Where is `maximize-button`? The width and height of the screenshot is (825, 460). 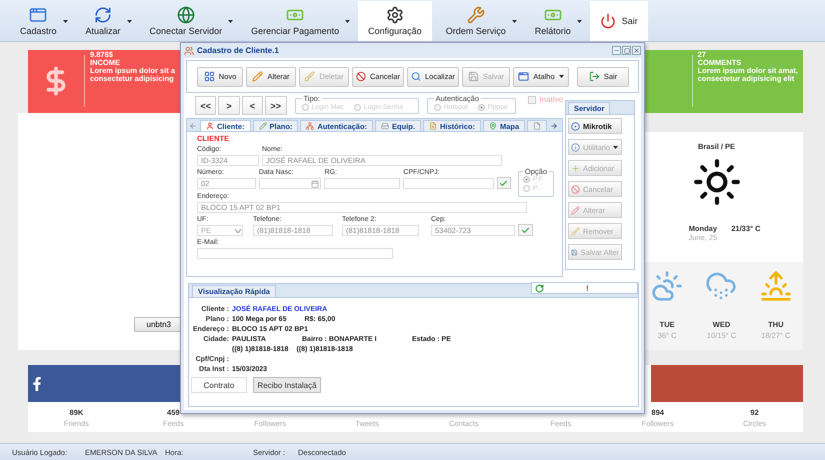
maximize-button is located at coordinates (626, 50).